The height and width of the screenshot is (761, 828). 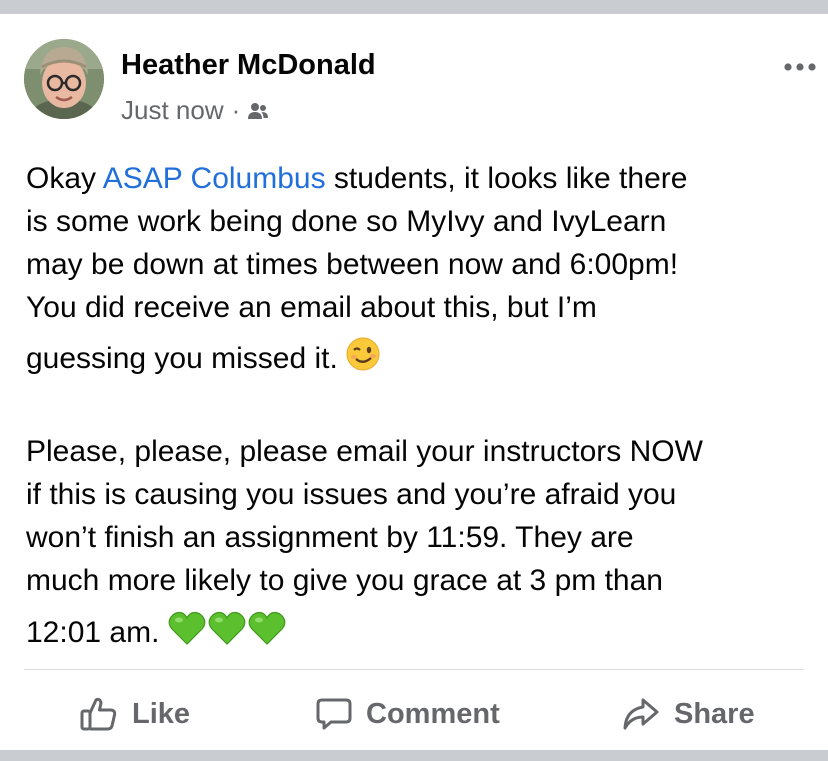 What do you see at coordinates (420, 82) in the screenshot?
I see `post-header: Heather McDonald Just now ·` at bounding box center [420, 82].